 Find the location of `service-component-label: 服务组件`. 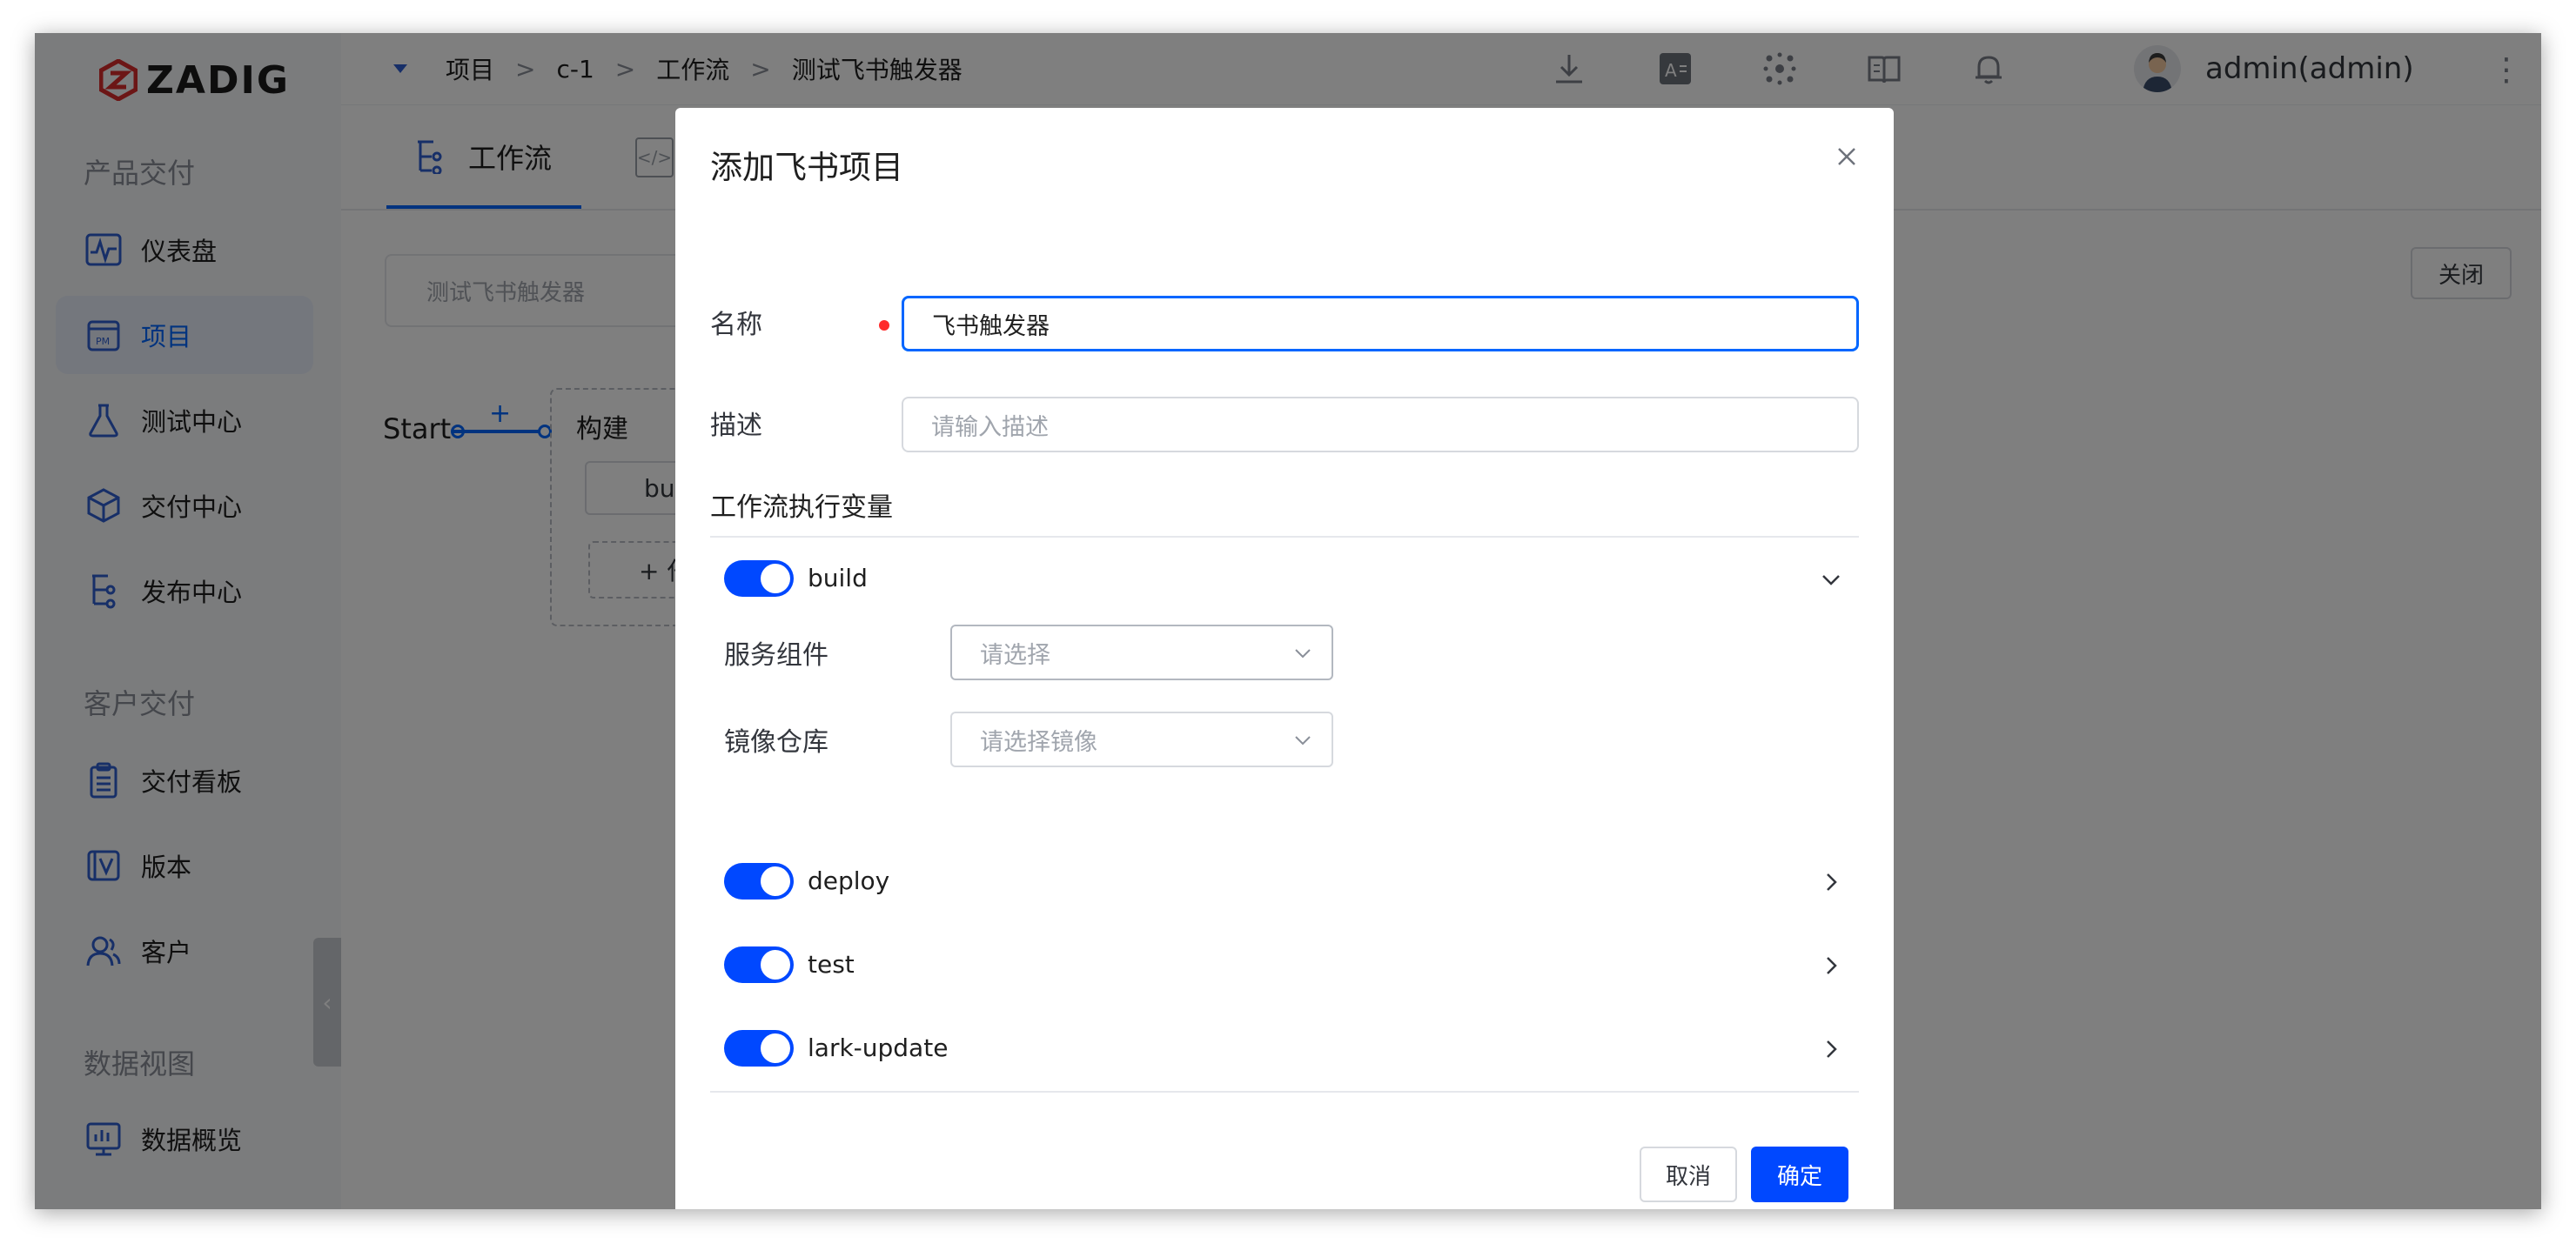

service-component-label: 服务组件 is located at coordinates (776, 655).